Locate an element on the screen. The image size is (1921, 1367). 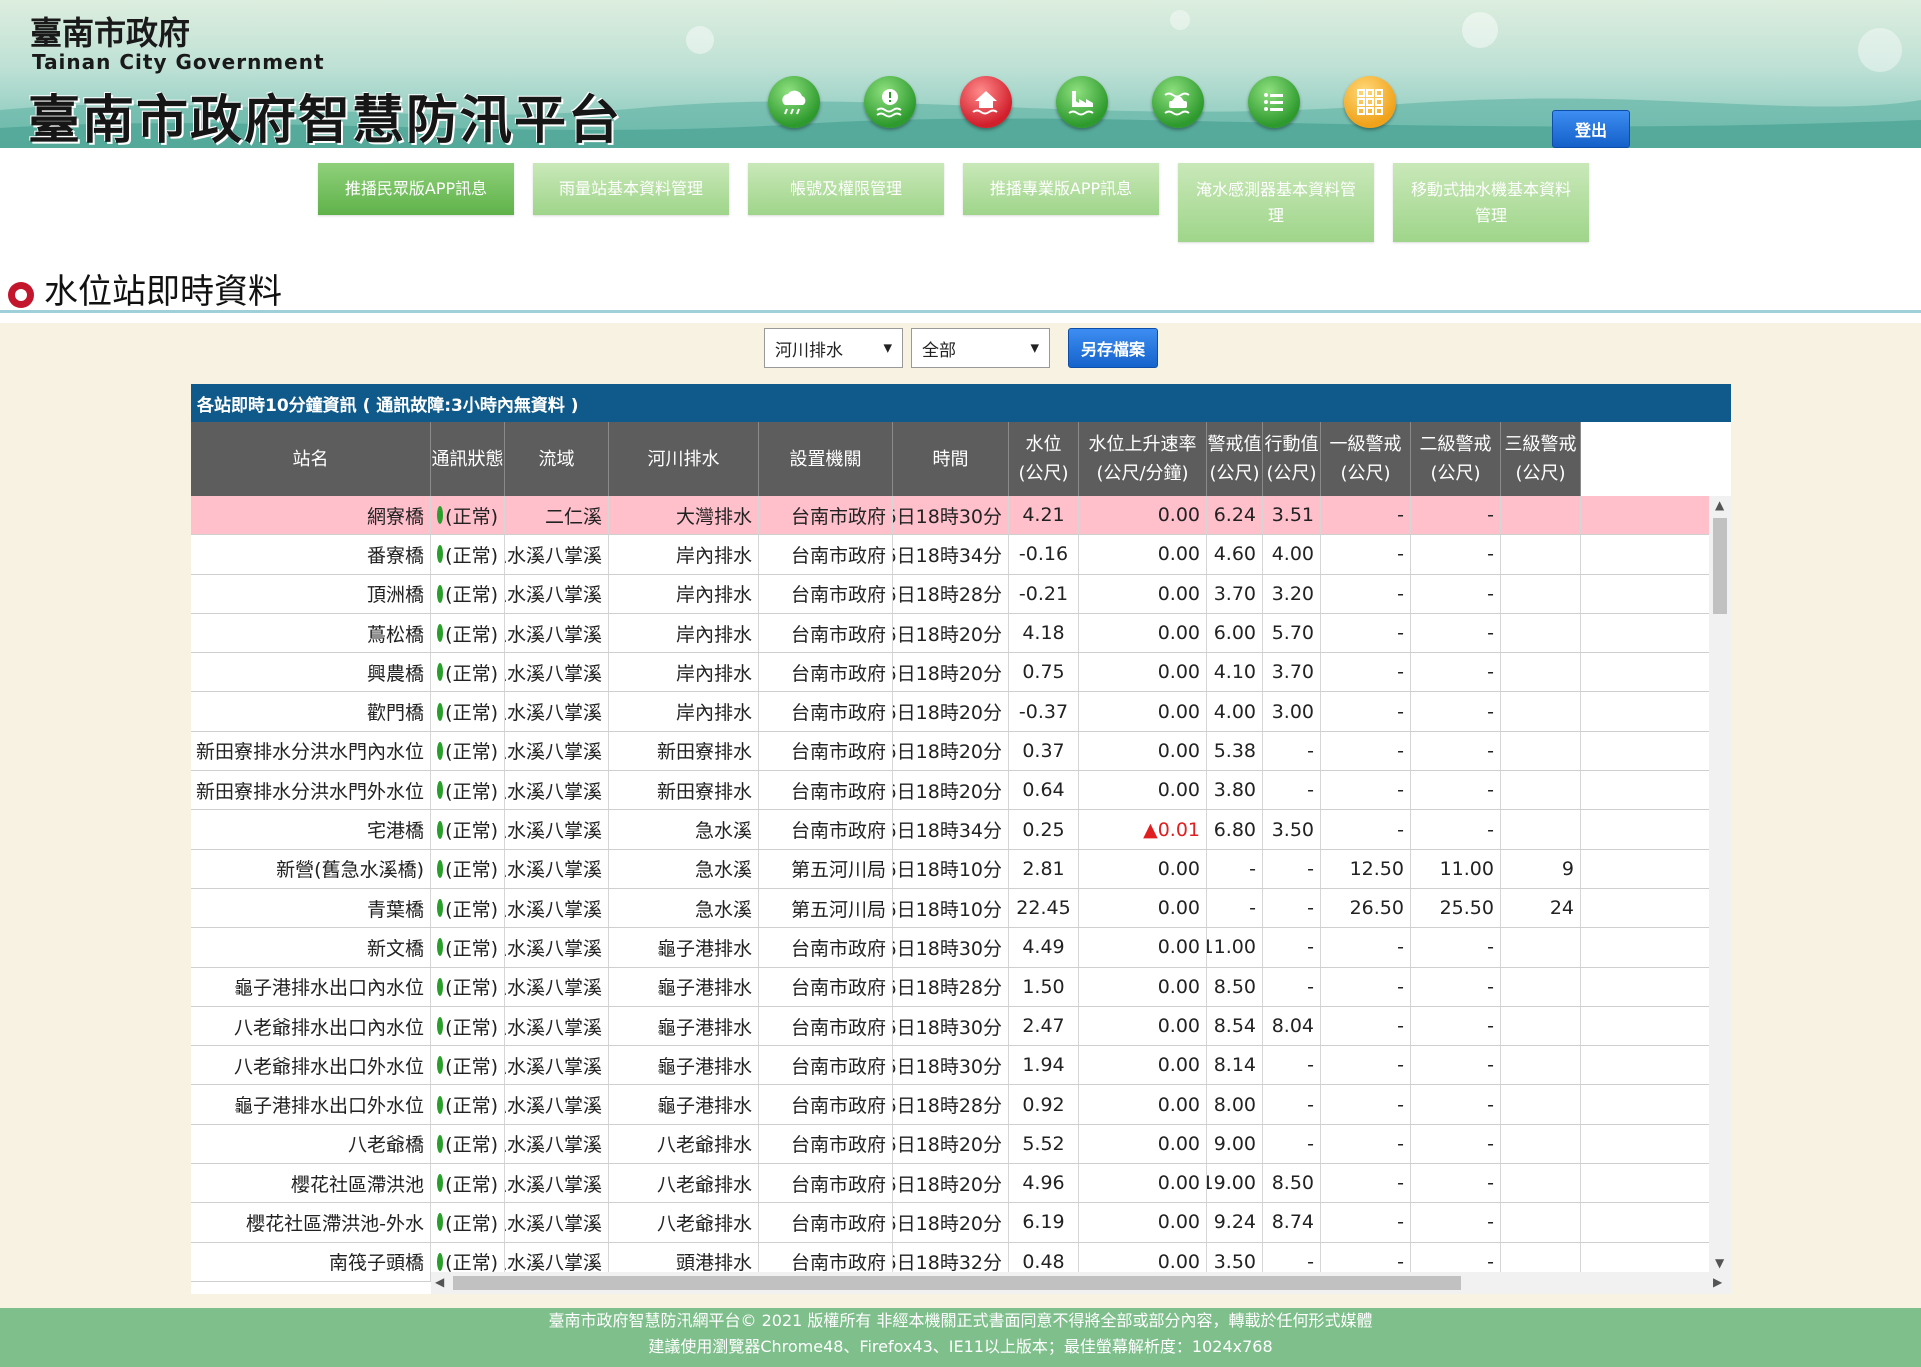
horizontal-scrollbar: ◀ ▶ is located at coordinates (1081, 1283).